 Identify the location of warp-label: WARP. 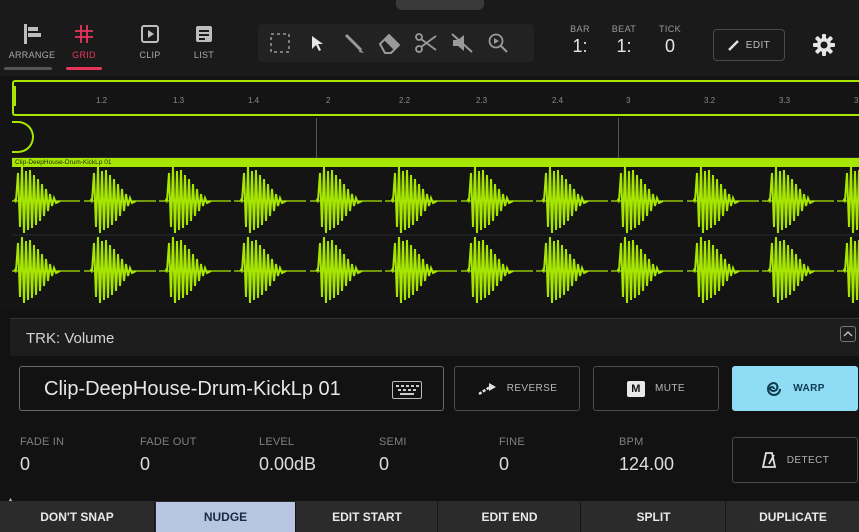
(809, 388).